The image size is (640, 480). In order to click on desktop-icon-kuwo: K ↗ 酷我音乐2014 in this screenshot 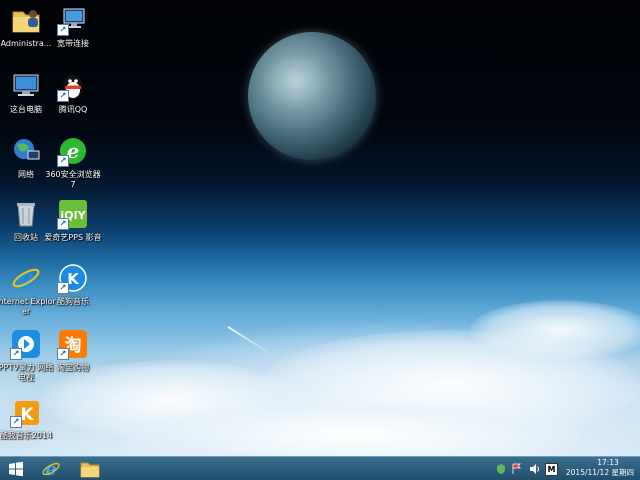, I will do `click(28, 418)`.